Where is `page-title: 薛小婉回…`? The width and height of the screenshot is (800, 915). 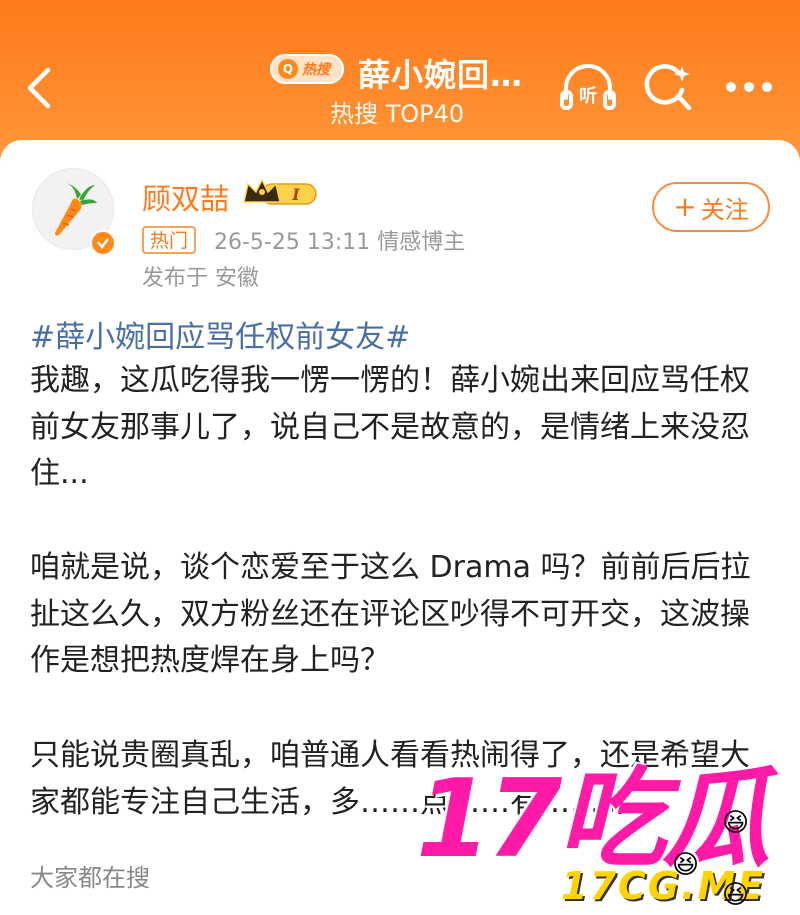 page-title: 薛小婉回… is located at coordinates (441, 75).